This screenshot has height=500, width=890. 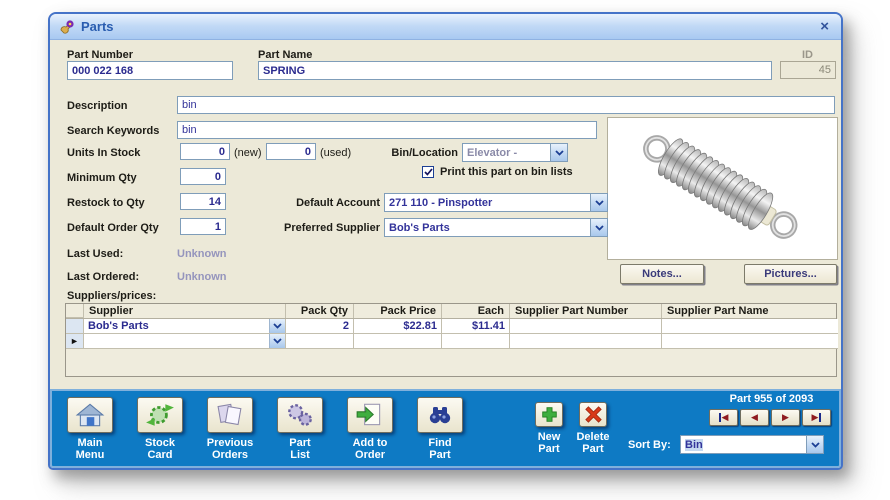 I want to click on last-used-label: Last Used:, so click(x=95, y=254).